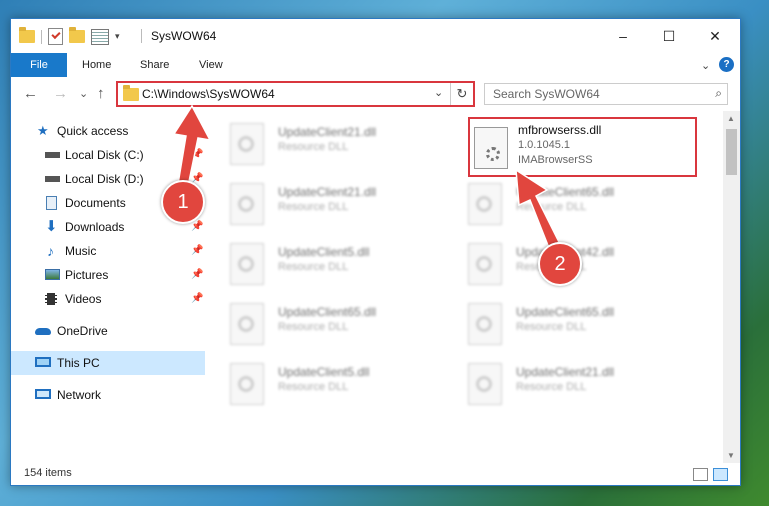  Describe the element at coordinates (183, 202) in the screenshot. I see `callout-badge-1: 1` at that location.